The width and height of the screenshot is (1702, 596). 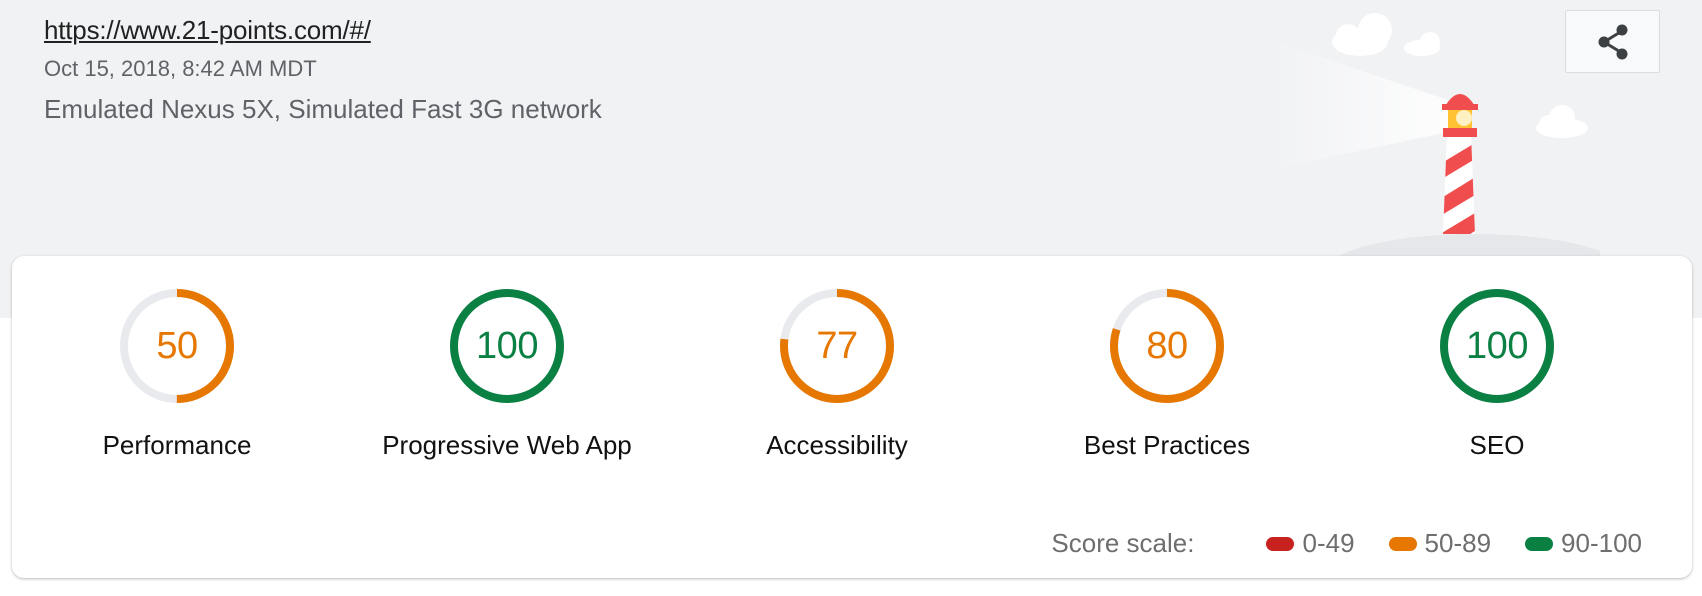 I want to click on gauge-performance: 50 Performance, so click(x=177, y=373).